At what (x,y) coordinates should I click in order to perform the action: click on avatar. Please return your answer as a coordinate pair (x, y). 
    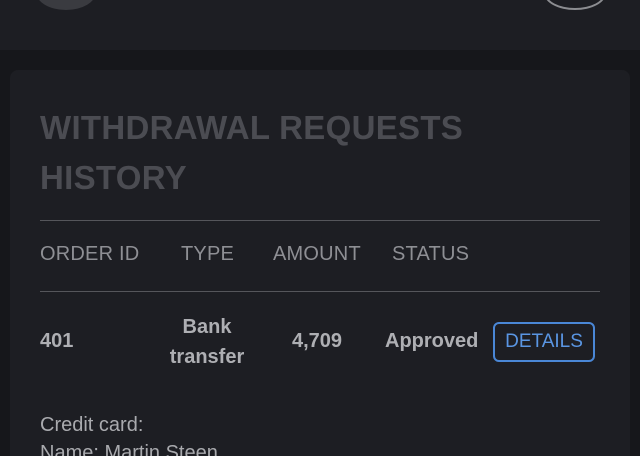
    Looking at the image, I should click on (66, 5).